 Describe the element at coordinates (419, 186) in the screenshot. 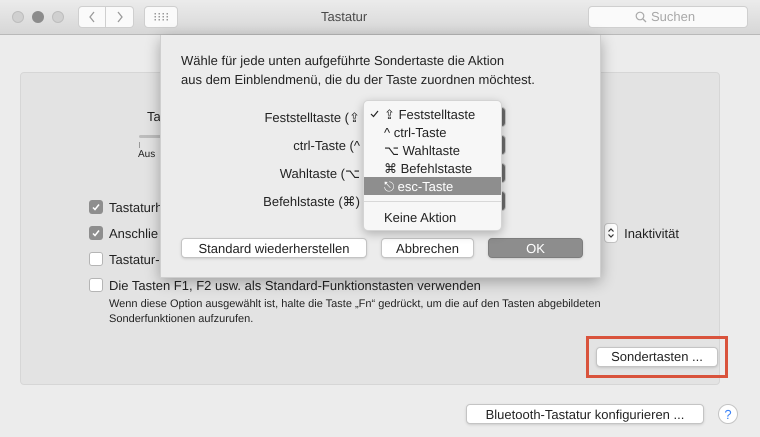

I see `menu-item-label: ⎋ esc-Taste` at that location.